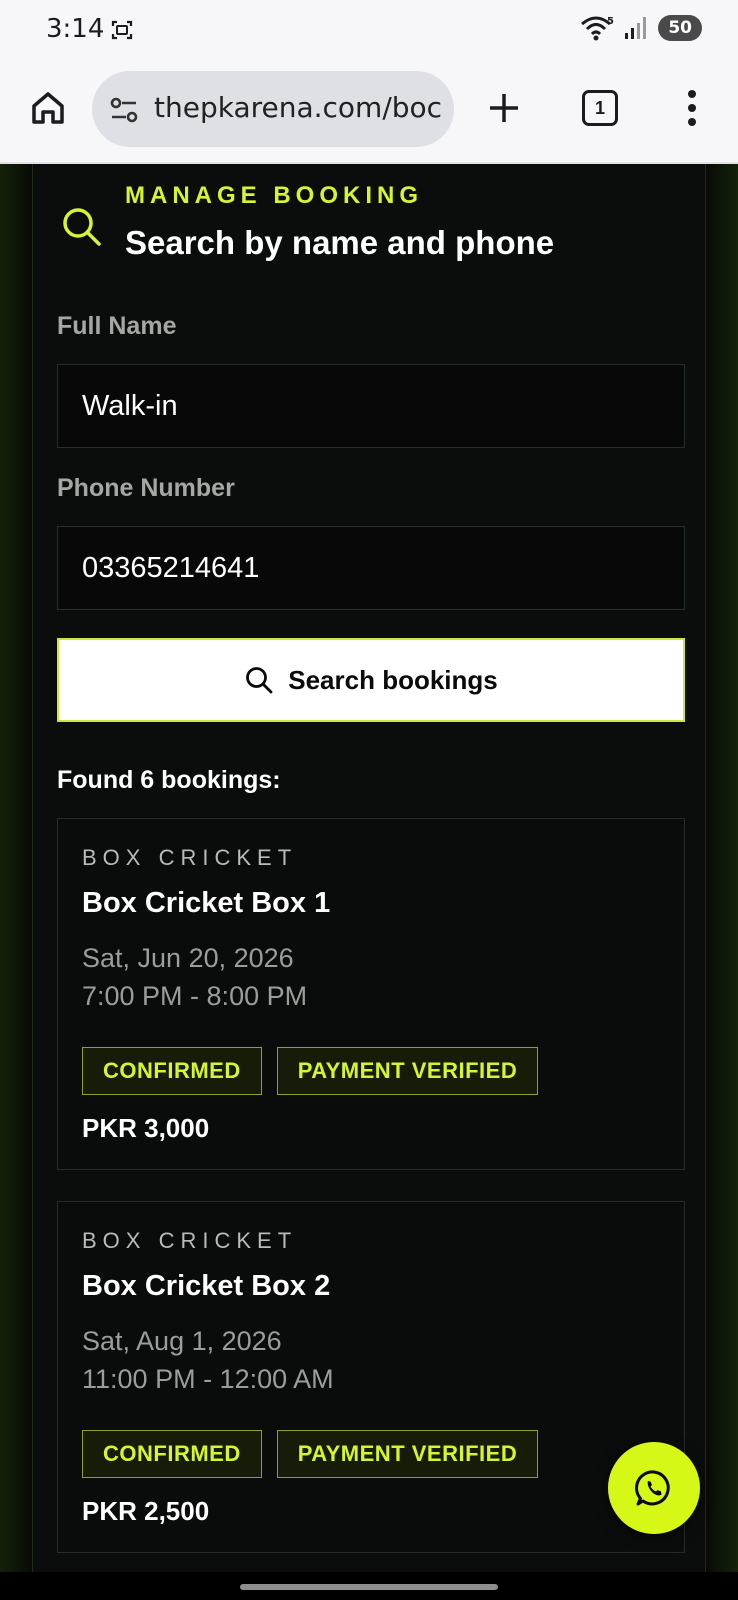  I want to click on whatsapp-icon, so click(652, 1488).